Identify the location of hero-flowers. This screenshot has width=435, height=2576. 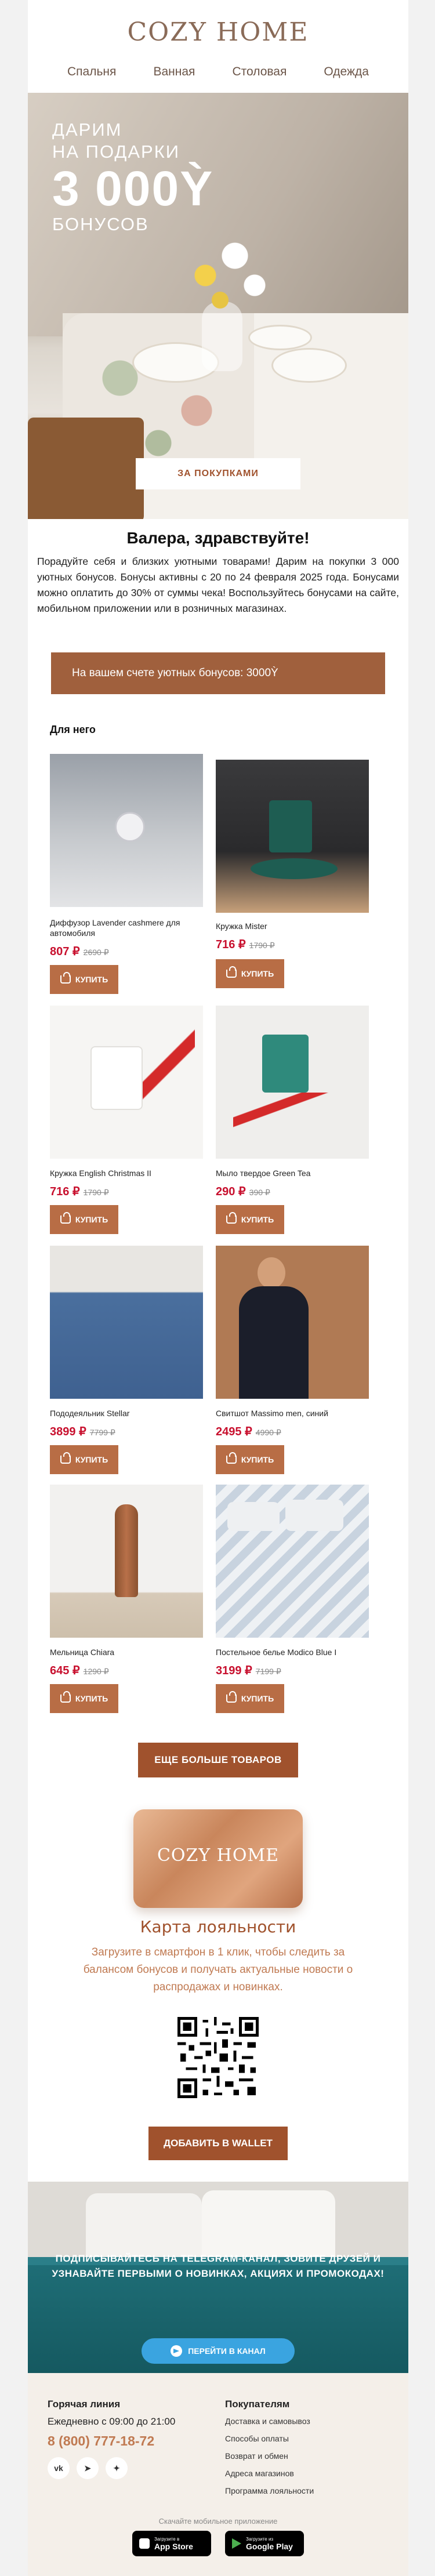
(225, 275).